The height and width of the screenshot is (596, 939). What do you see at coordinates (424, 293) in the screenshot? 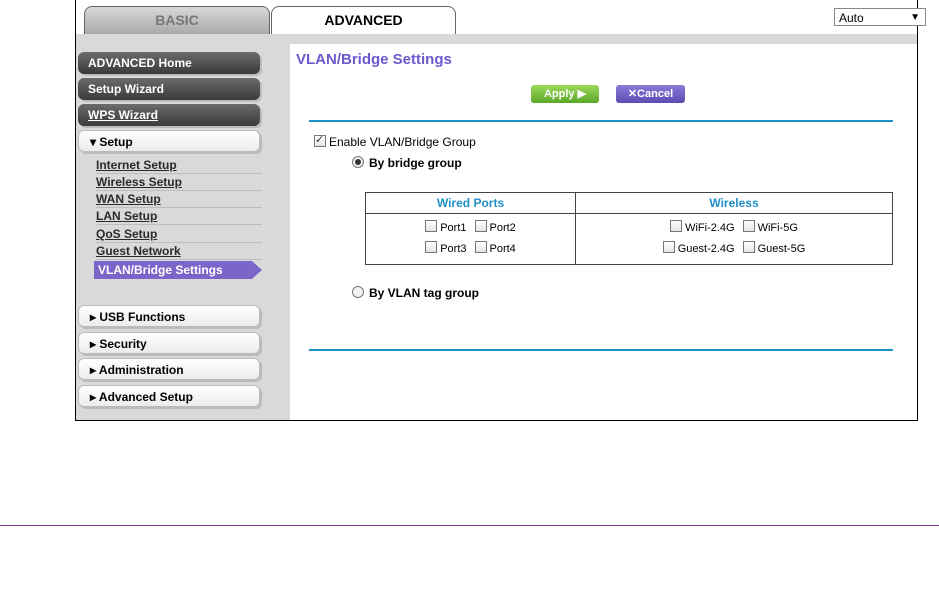
I see `by-vlan-tag-group-label: By VLAN tag group` at bounding box center [424, 293].